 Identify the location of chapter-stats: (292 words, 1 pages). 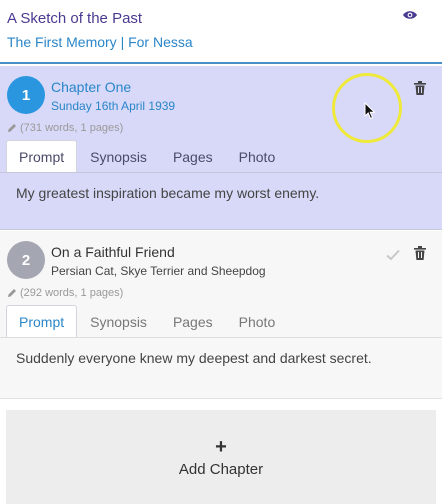
(65, 293).